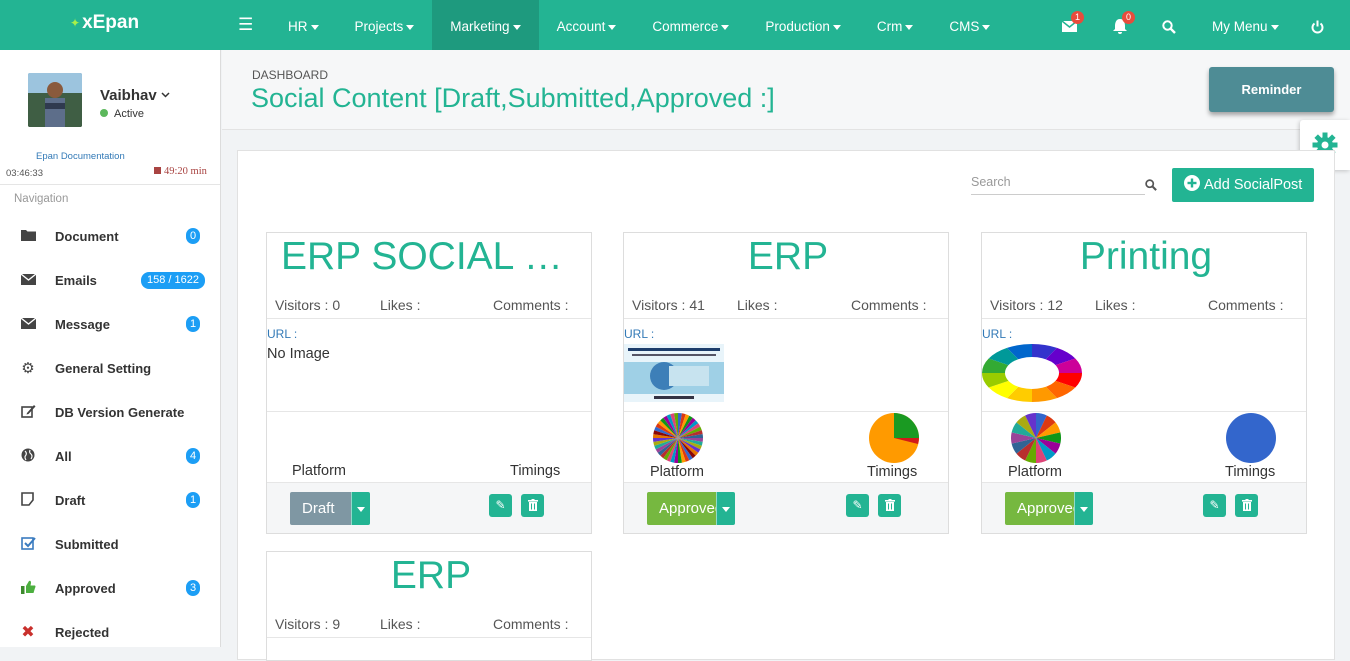 This screenshot has height=661, width=1350. Describe the element at coordinates (55, 100) in the screenshot. I see `avatar` at that location.